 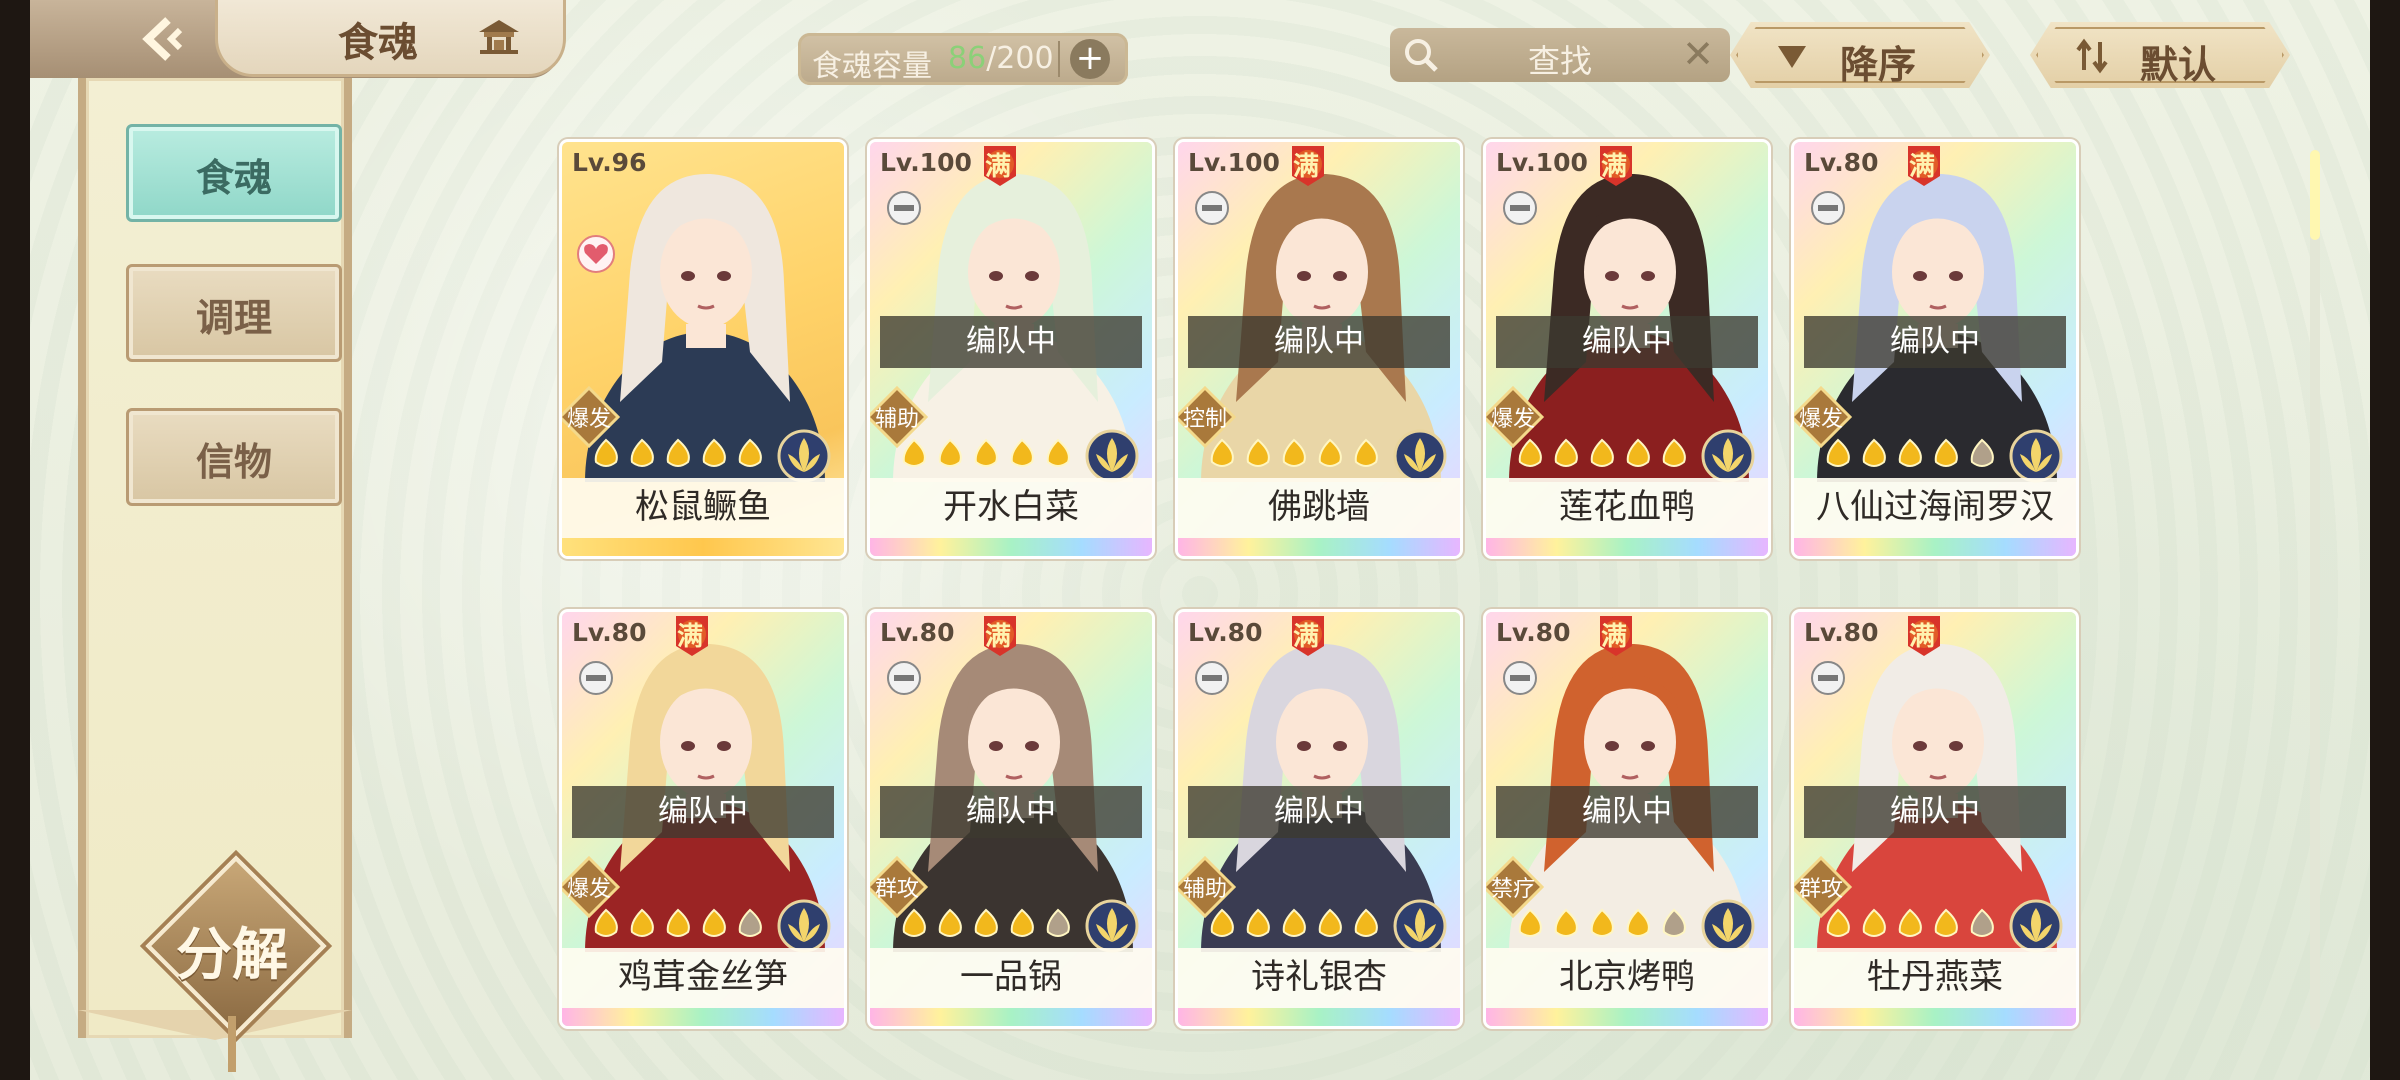 I want to click on card-name: 诗礼银杏, so click(x=1319, y=978).